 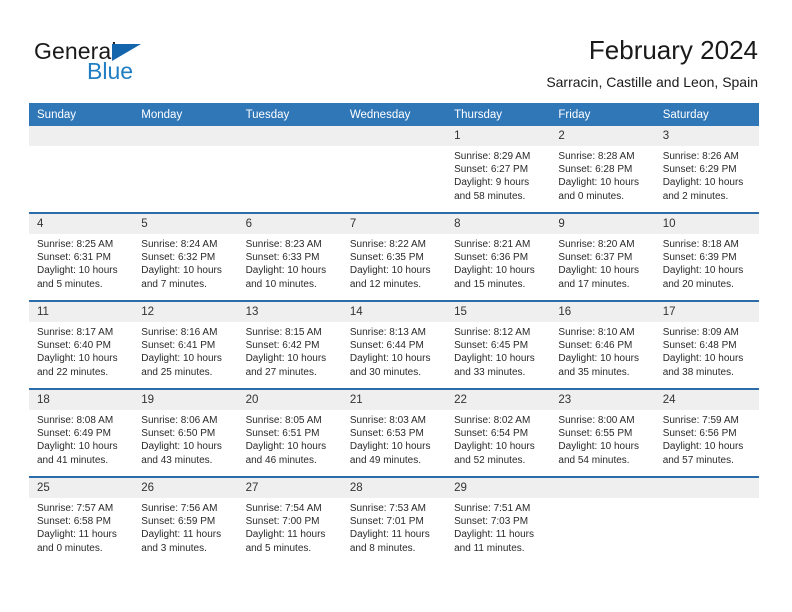 I want to click on sunset-text: Sunset: 6:27 PM, so click(x=491, y=170).